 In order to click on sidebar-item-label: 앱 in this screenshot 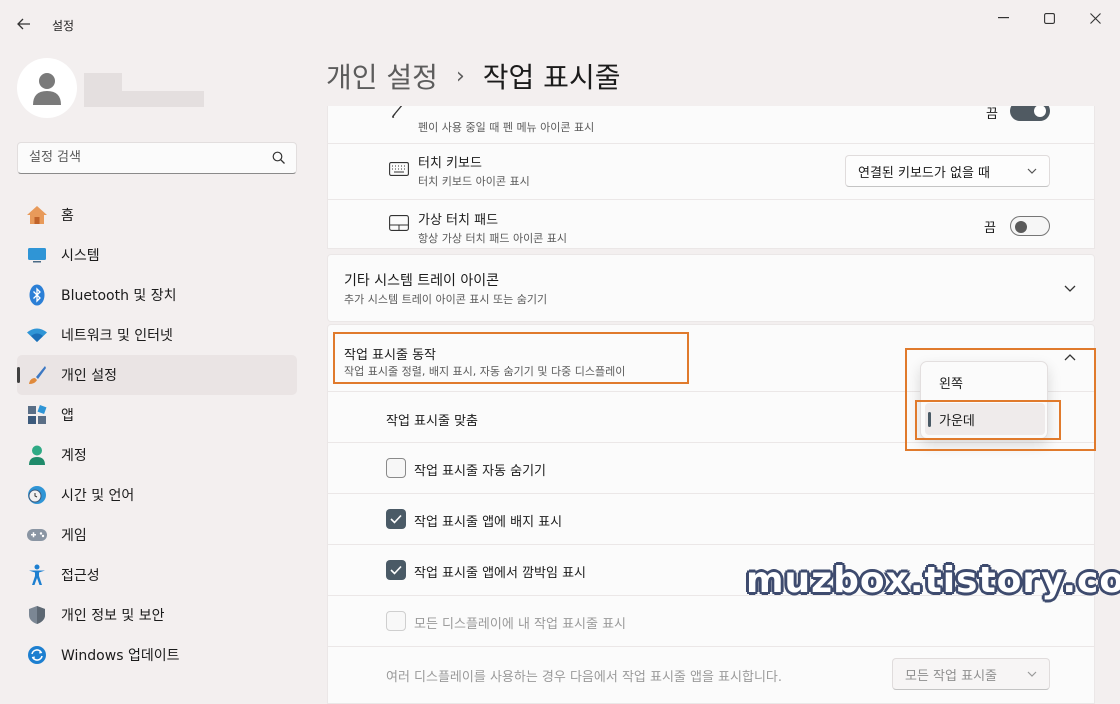, I will do `click(67, 416)`.